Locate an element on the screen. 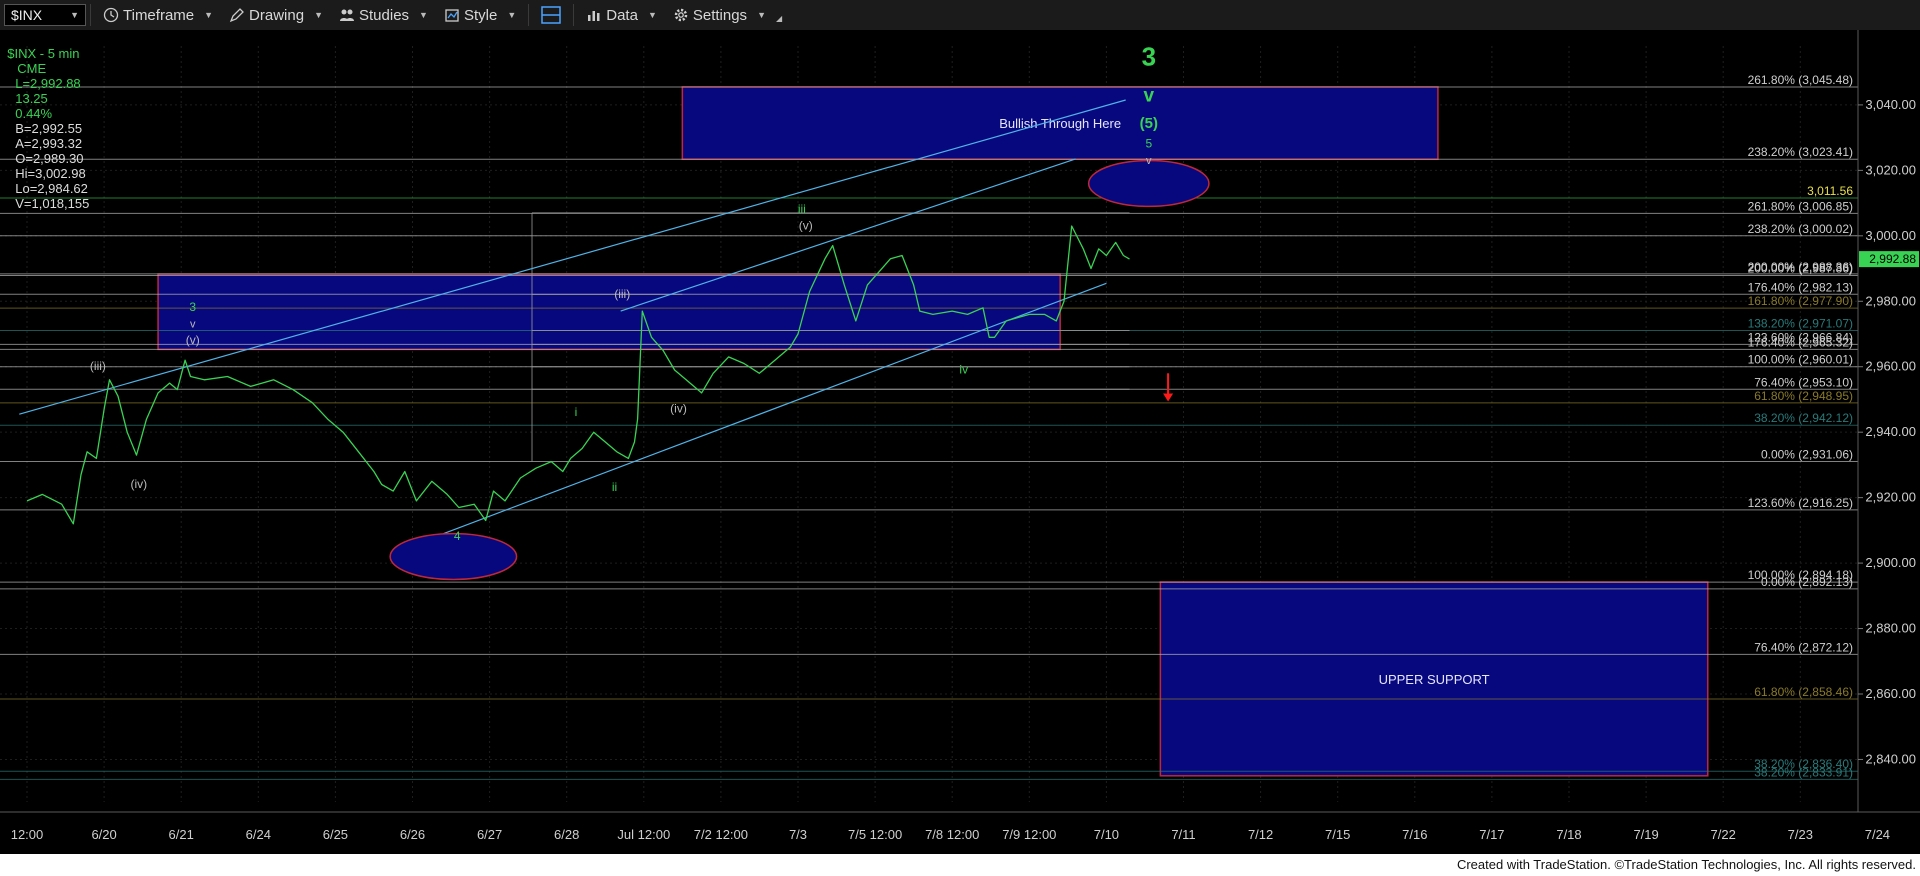 The width and height of the screenshot is (1920, 876). layout-button is located at coordinates (551, 15).